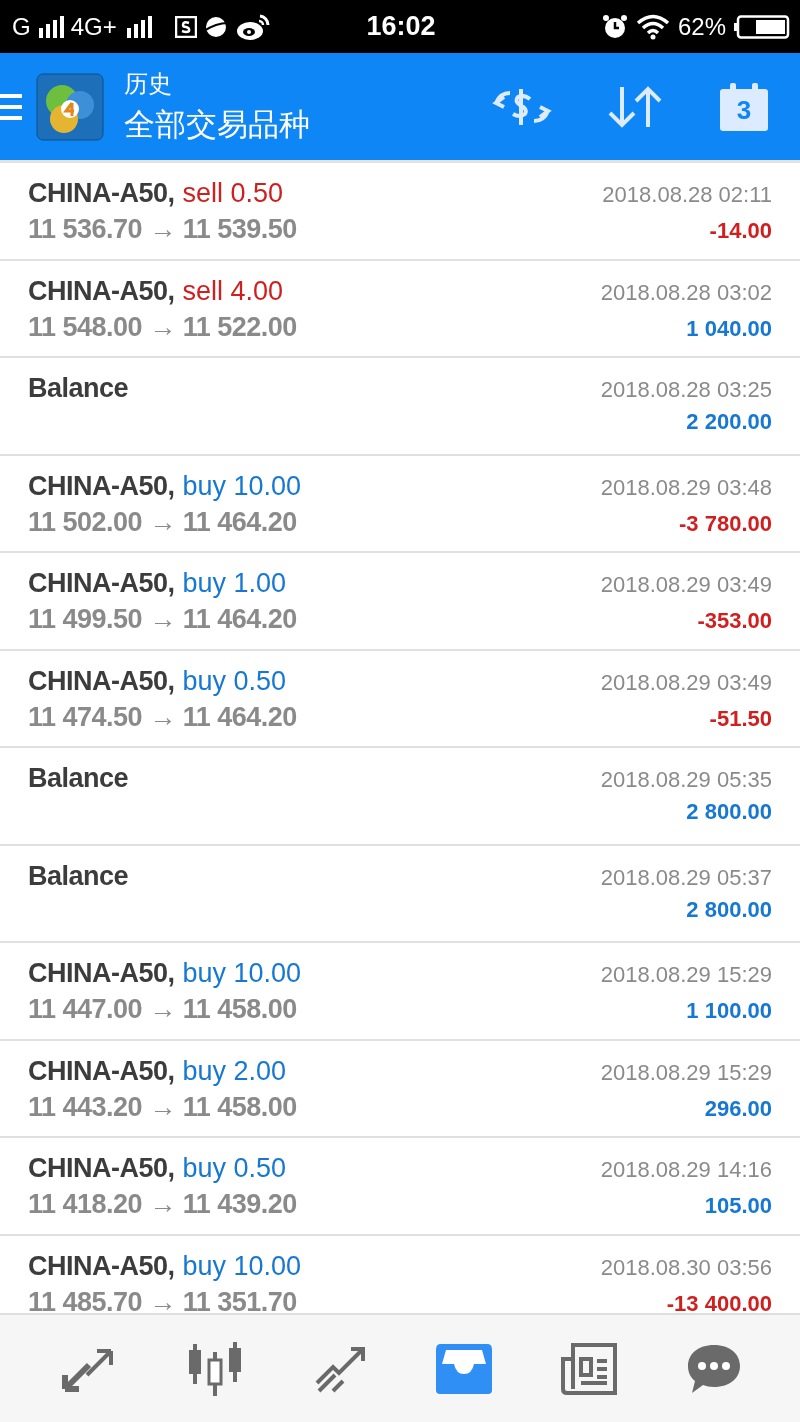  I want to click on time-label: 2018.08.29 03:48, so click(686, 487).